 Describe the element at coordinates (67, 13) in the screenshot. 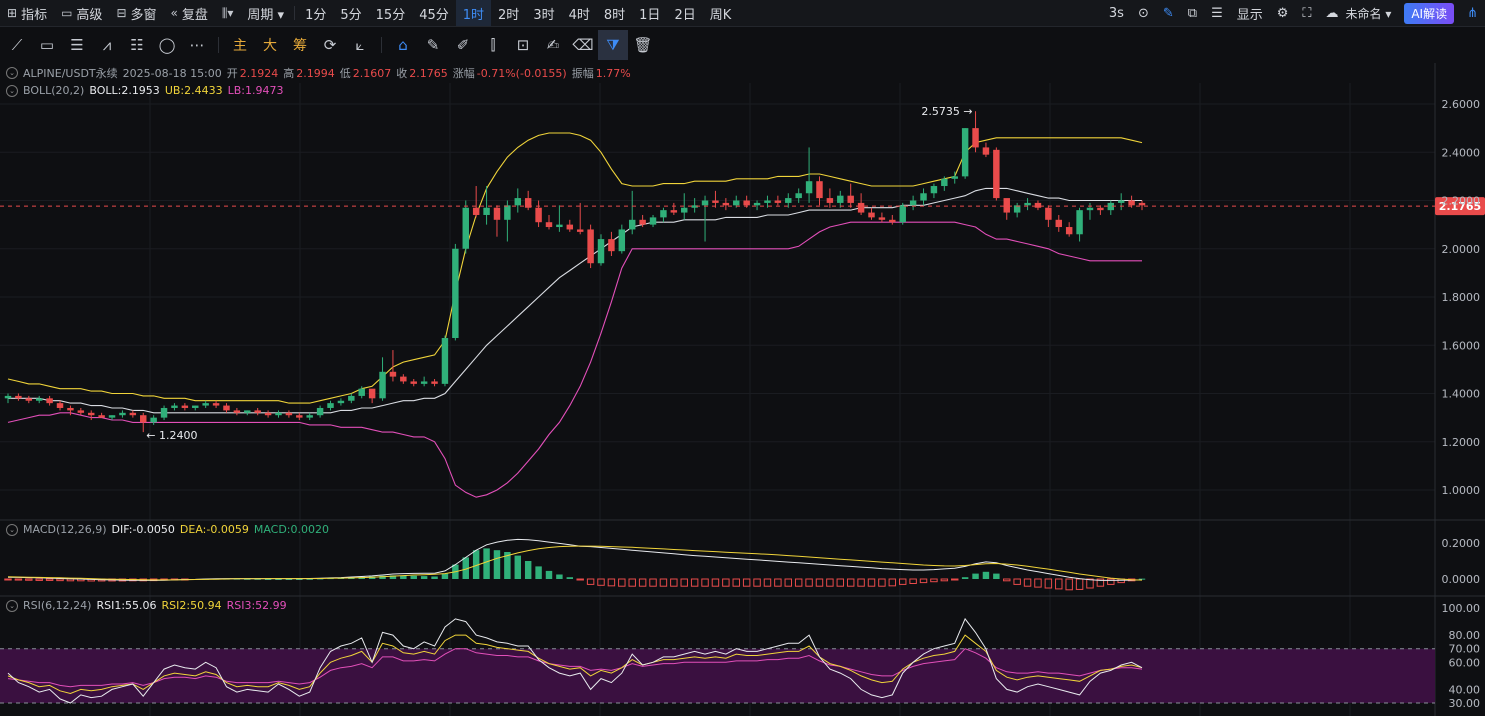

I see `calendar-icon: ▭` at that location.